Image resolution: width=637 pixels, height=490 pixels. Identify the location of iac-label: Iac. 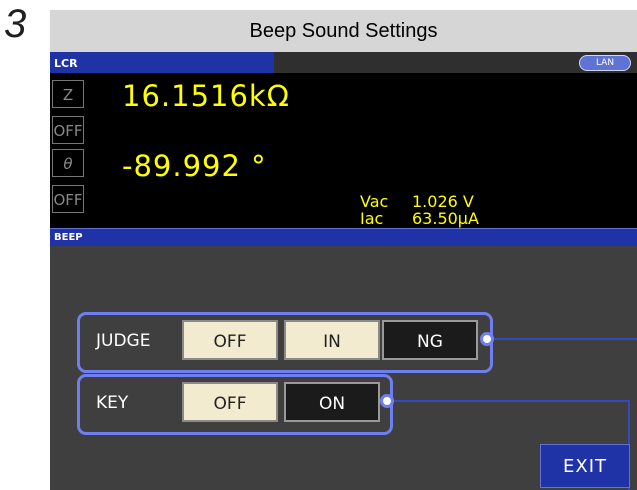
(372, 218).